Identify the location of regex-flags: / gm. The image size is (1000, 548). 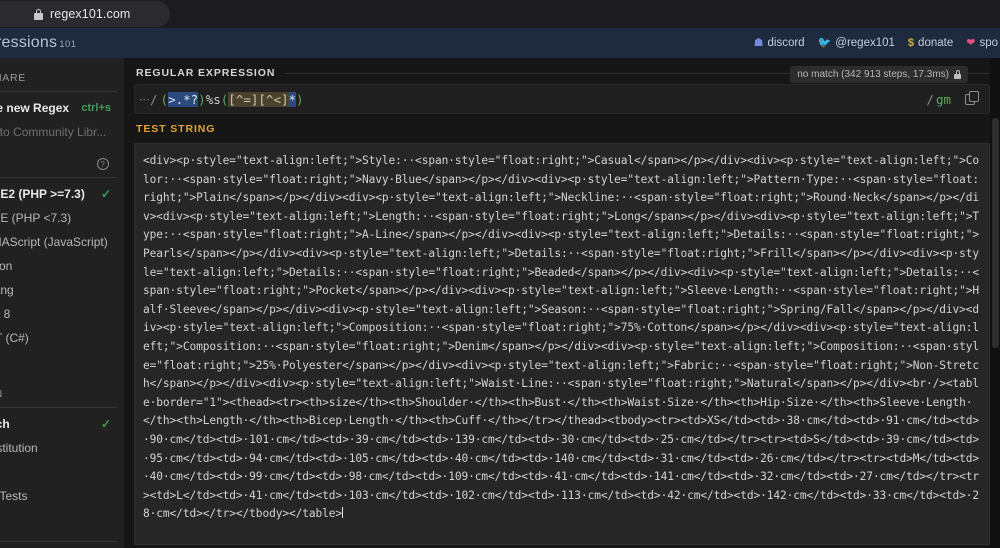
(938, 99).